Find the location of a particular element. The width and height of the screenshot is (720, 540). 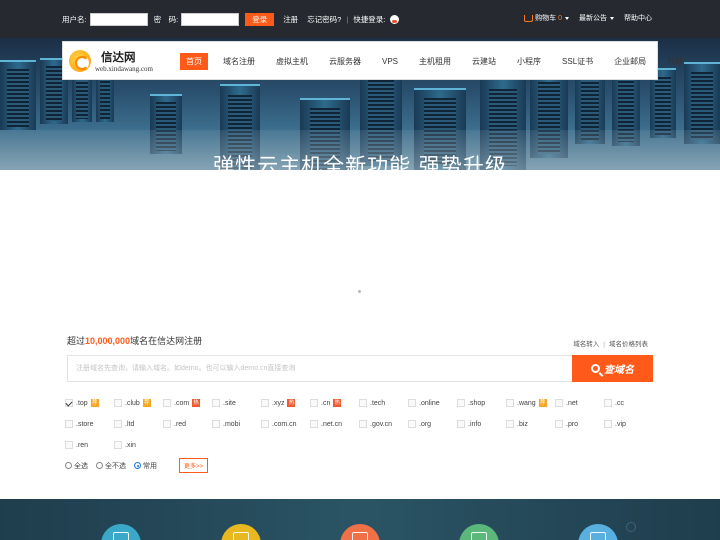

tld-name: .red is located at coordinates (180, 424).